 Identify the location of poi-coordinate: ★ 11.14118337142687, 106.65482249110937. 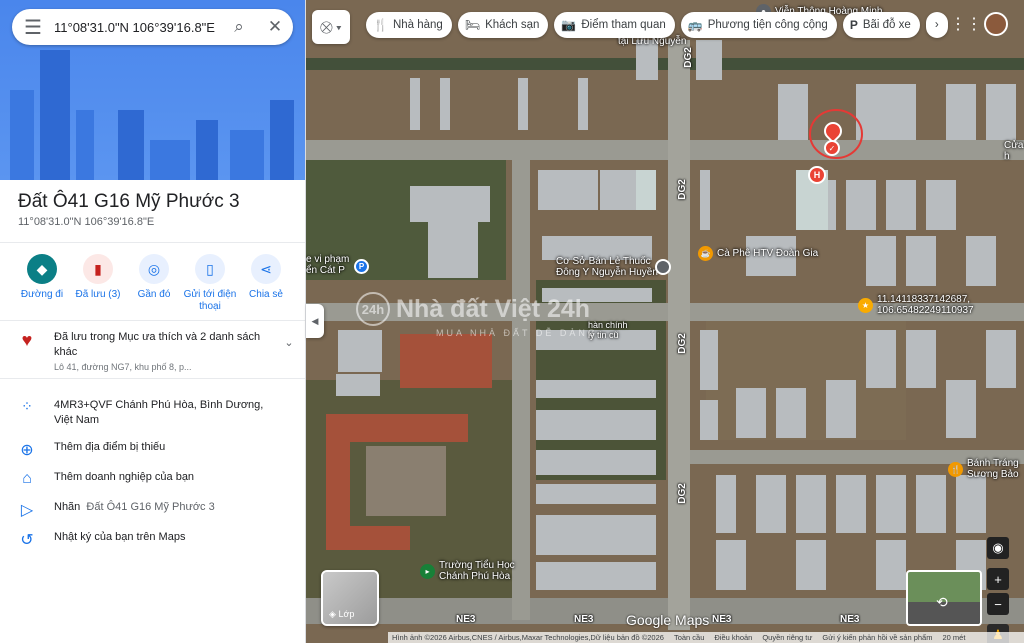
(916, 305).